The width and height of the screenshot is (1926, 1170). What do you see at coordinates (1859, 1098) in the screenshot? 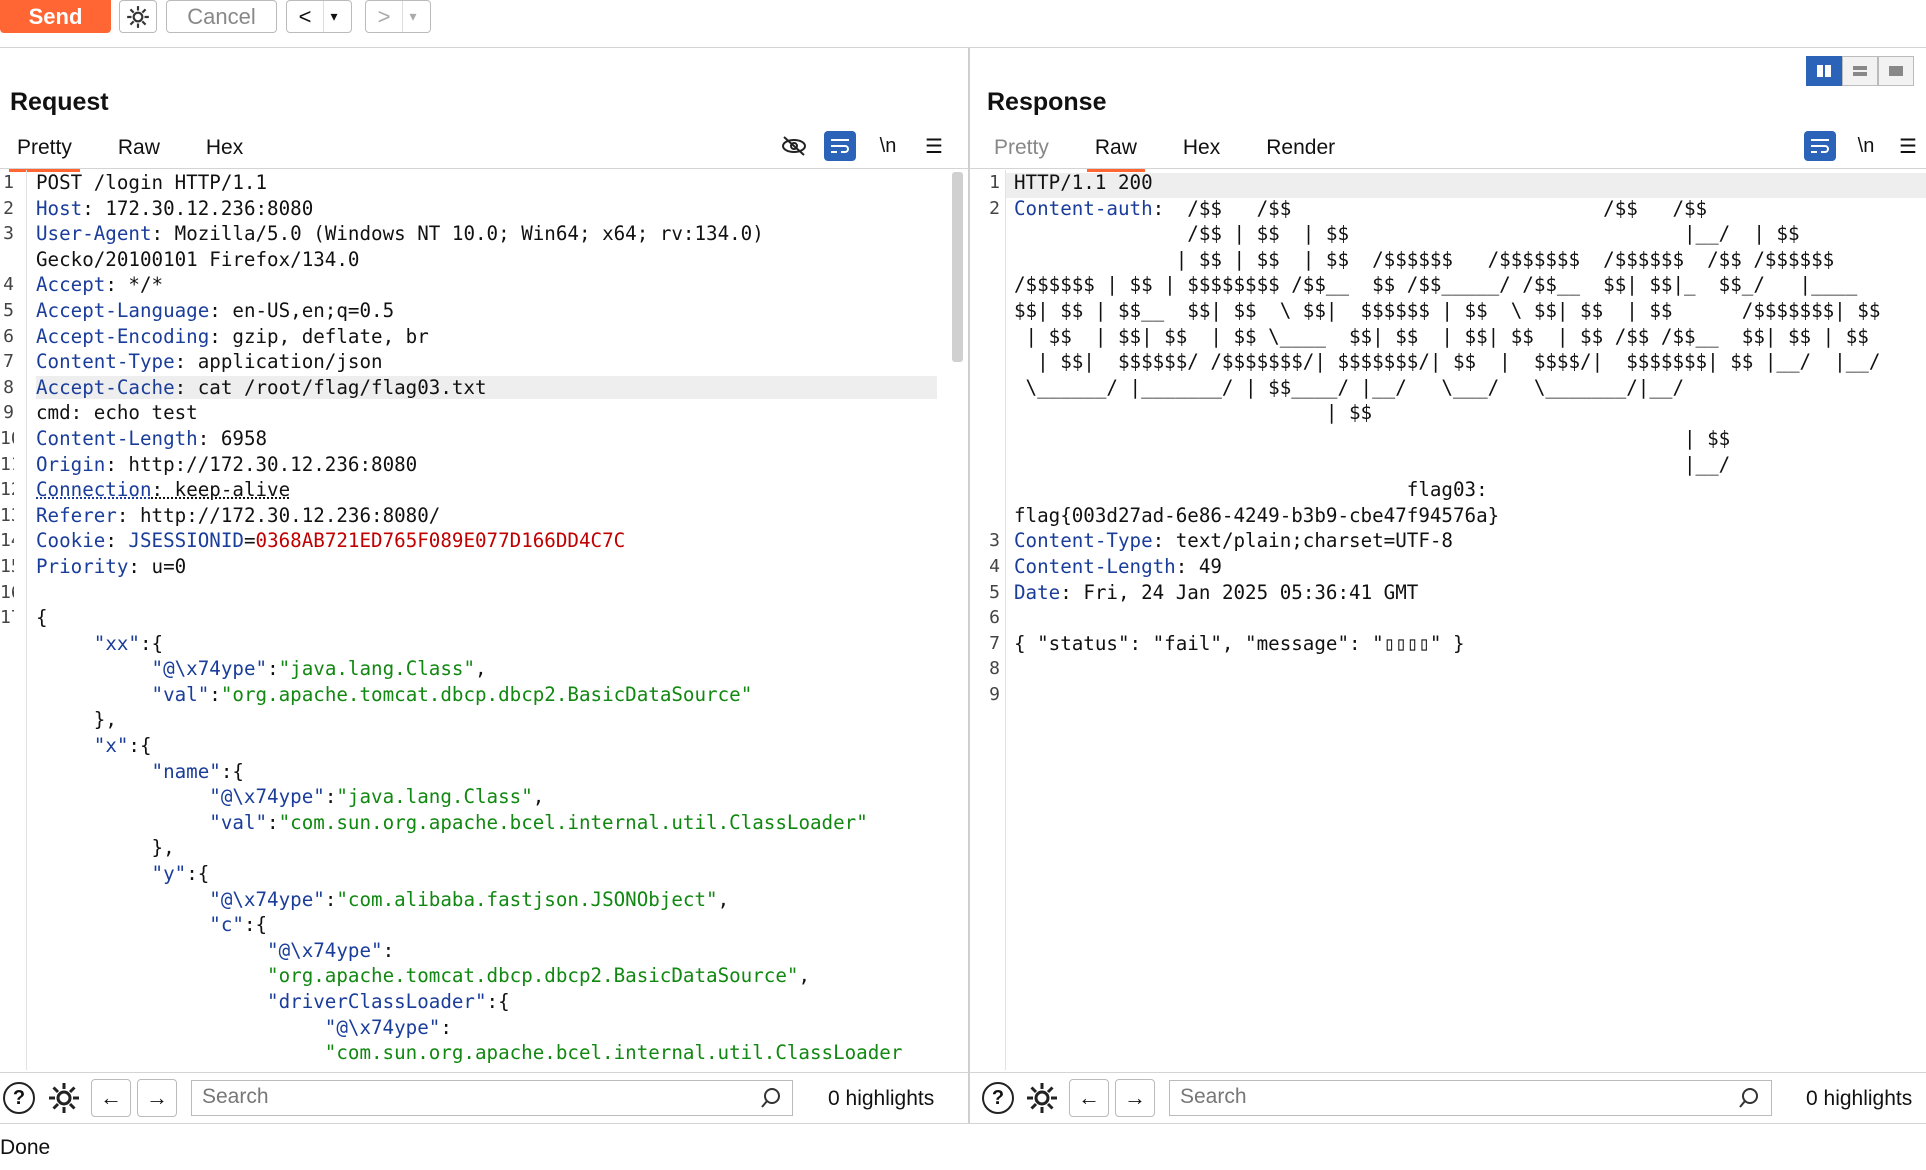
I see `response-highlights-count: 0 highlights` at bounding box center [1859, 1098].